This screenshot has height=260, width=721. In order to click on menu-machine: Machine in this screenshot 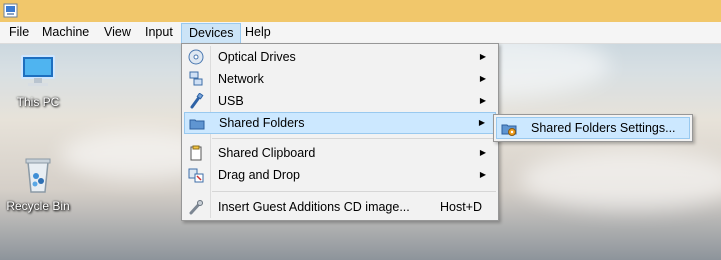, I will do `click(65, 32)`.